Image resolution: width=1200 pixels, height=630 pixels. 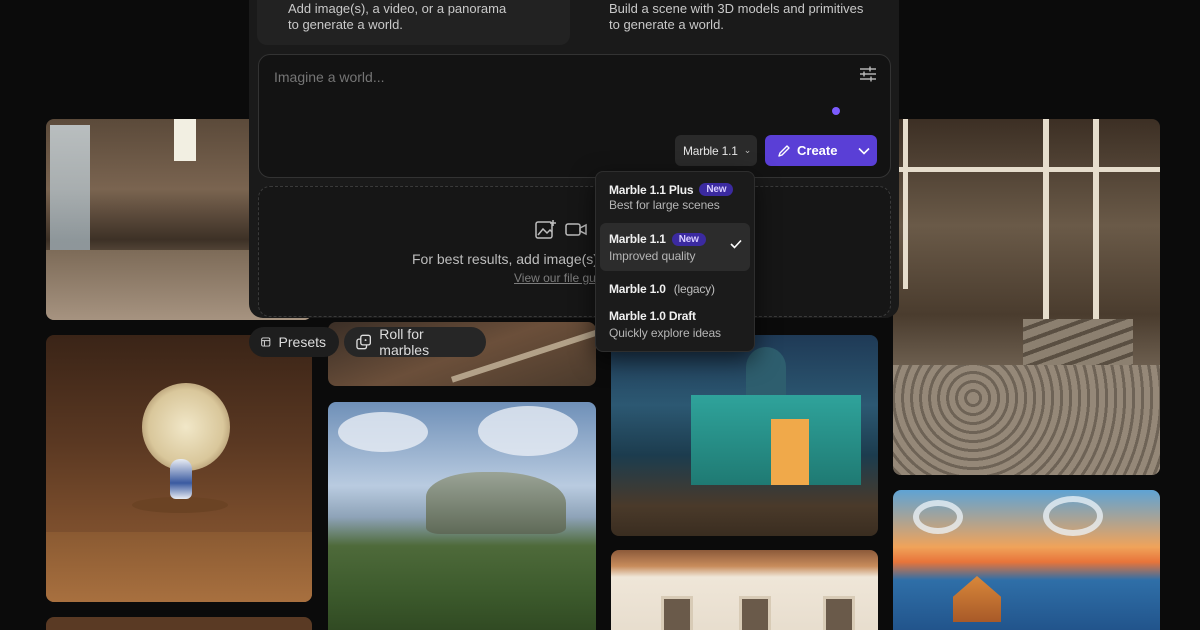 I want to click on gallery-tile-chinese-room, so click(x=179, y=468).